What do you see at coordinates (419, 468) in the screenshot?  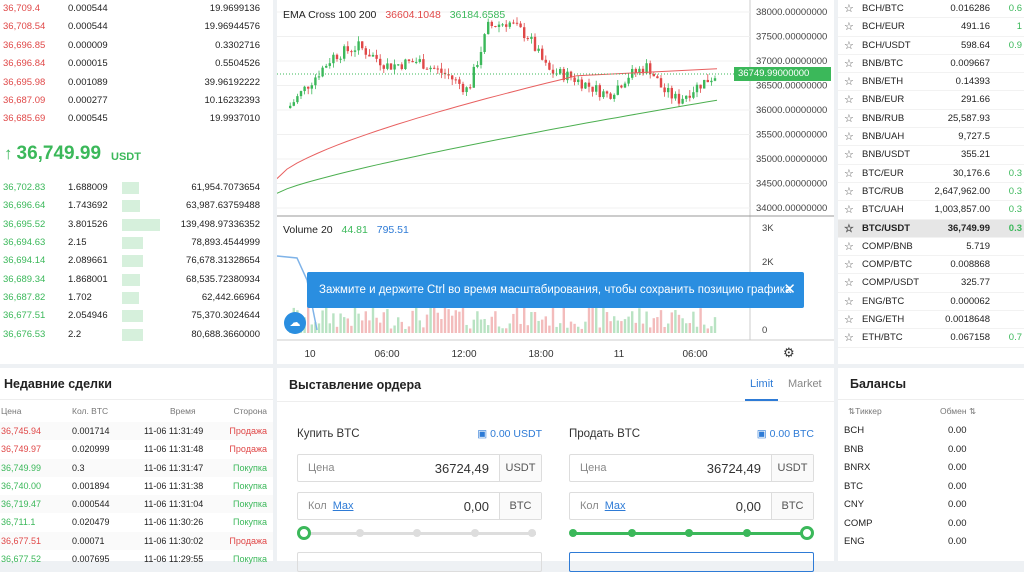 I see `buy-price-input: Цена 36724,49 USDT` at bounding box center [419, 468].